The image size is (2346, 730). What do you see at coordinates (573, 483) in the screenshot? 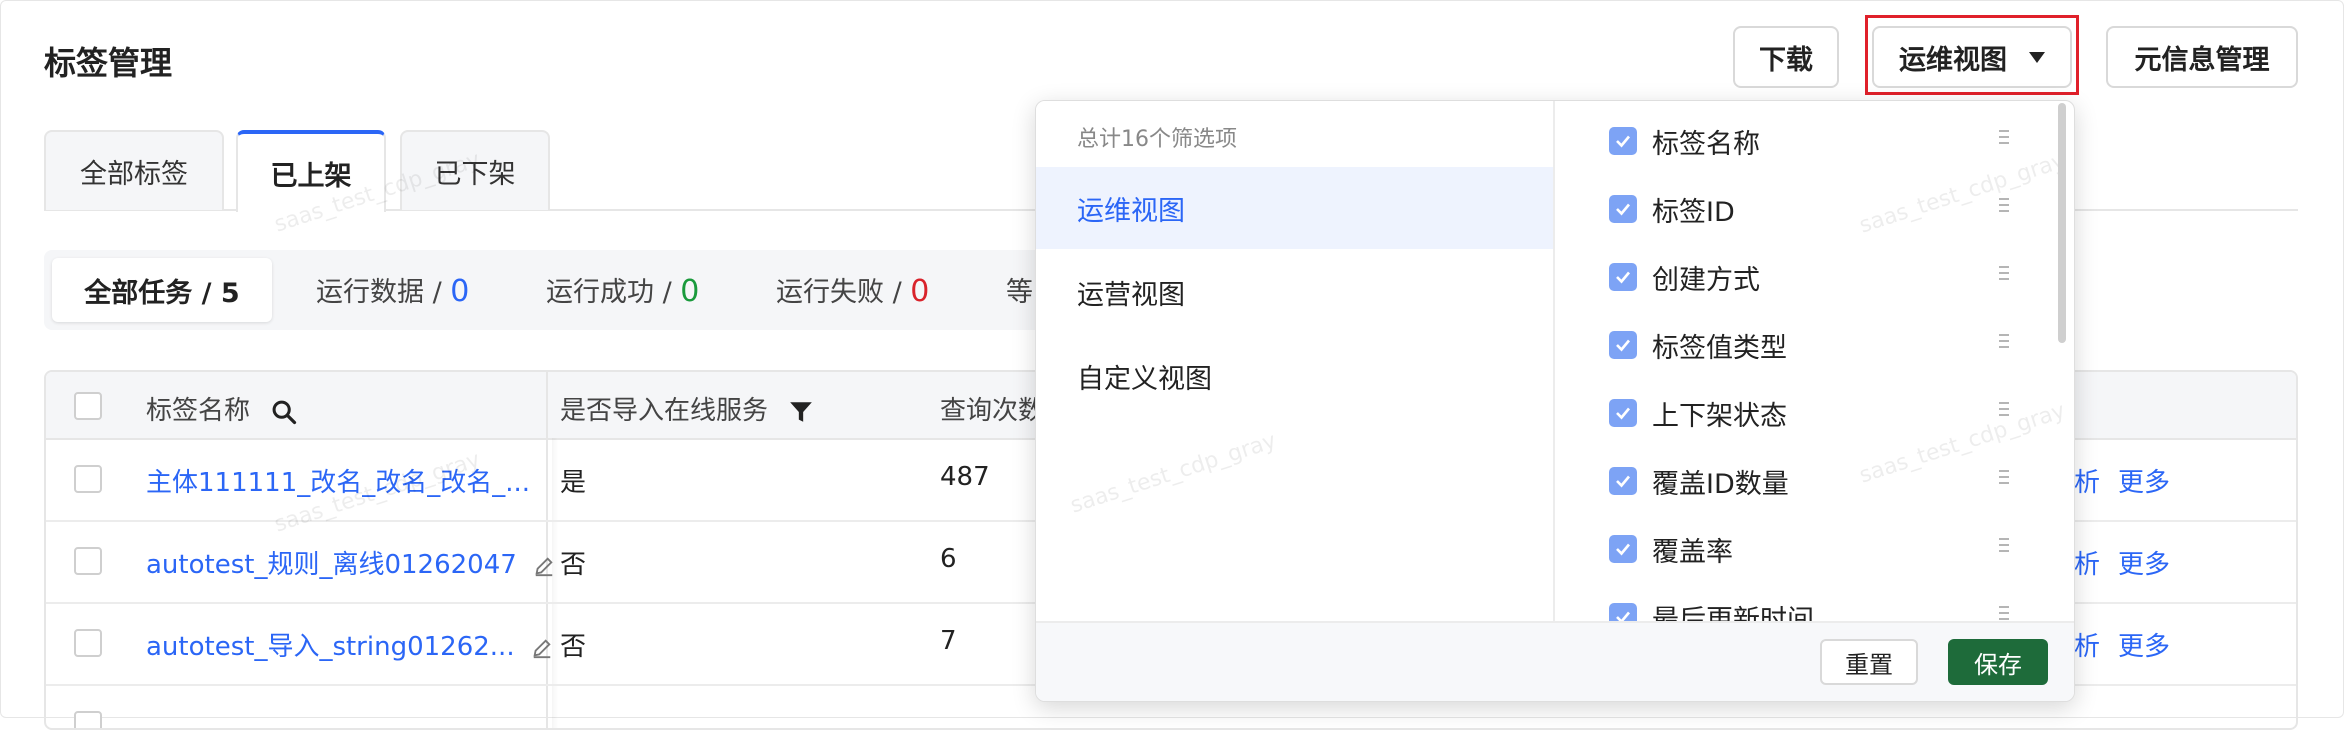
I see `online-value: 是` at bounding box center [573, 483].